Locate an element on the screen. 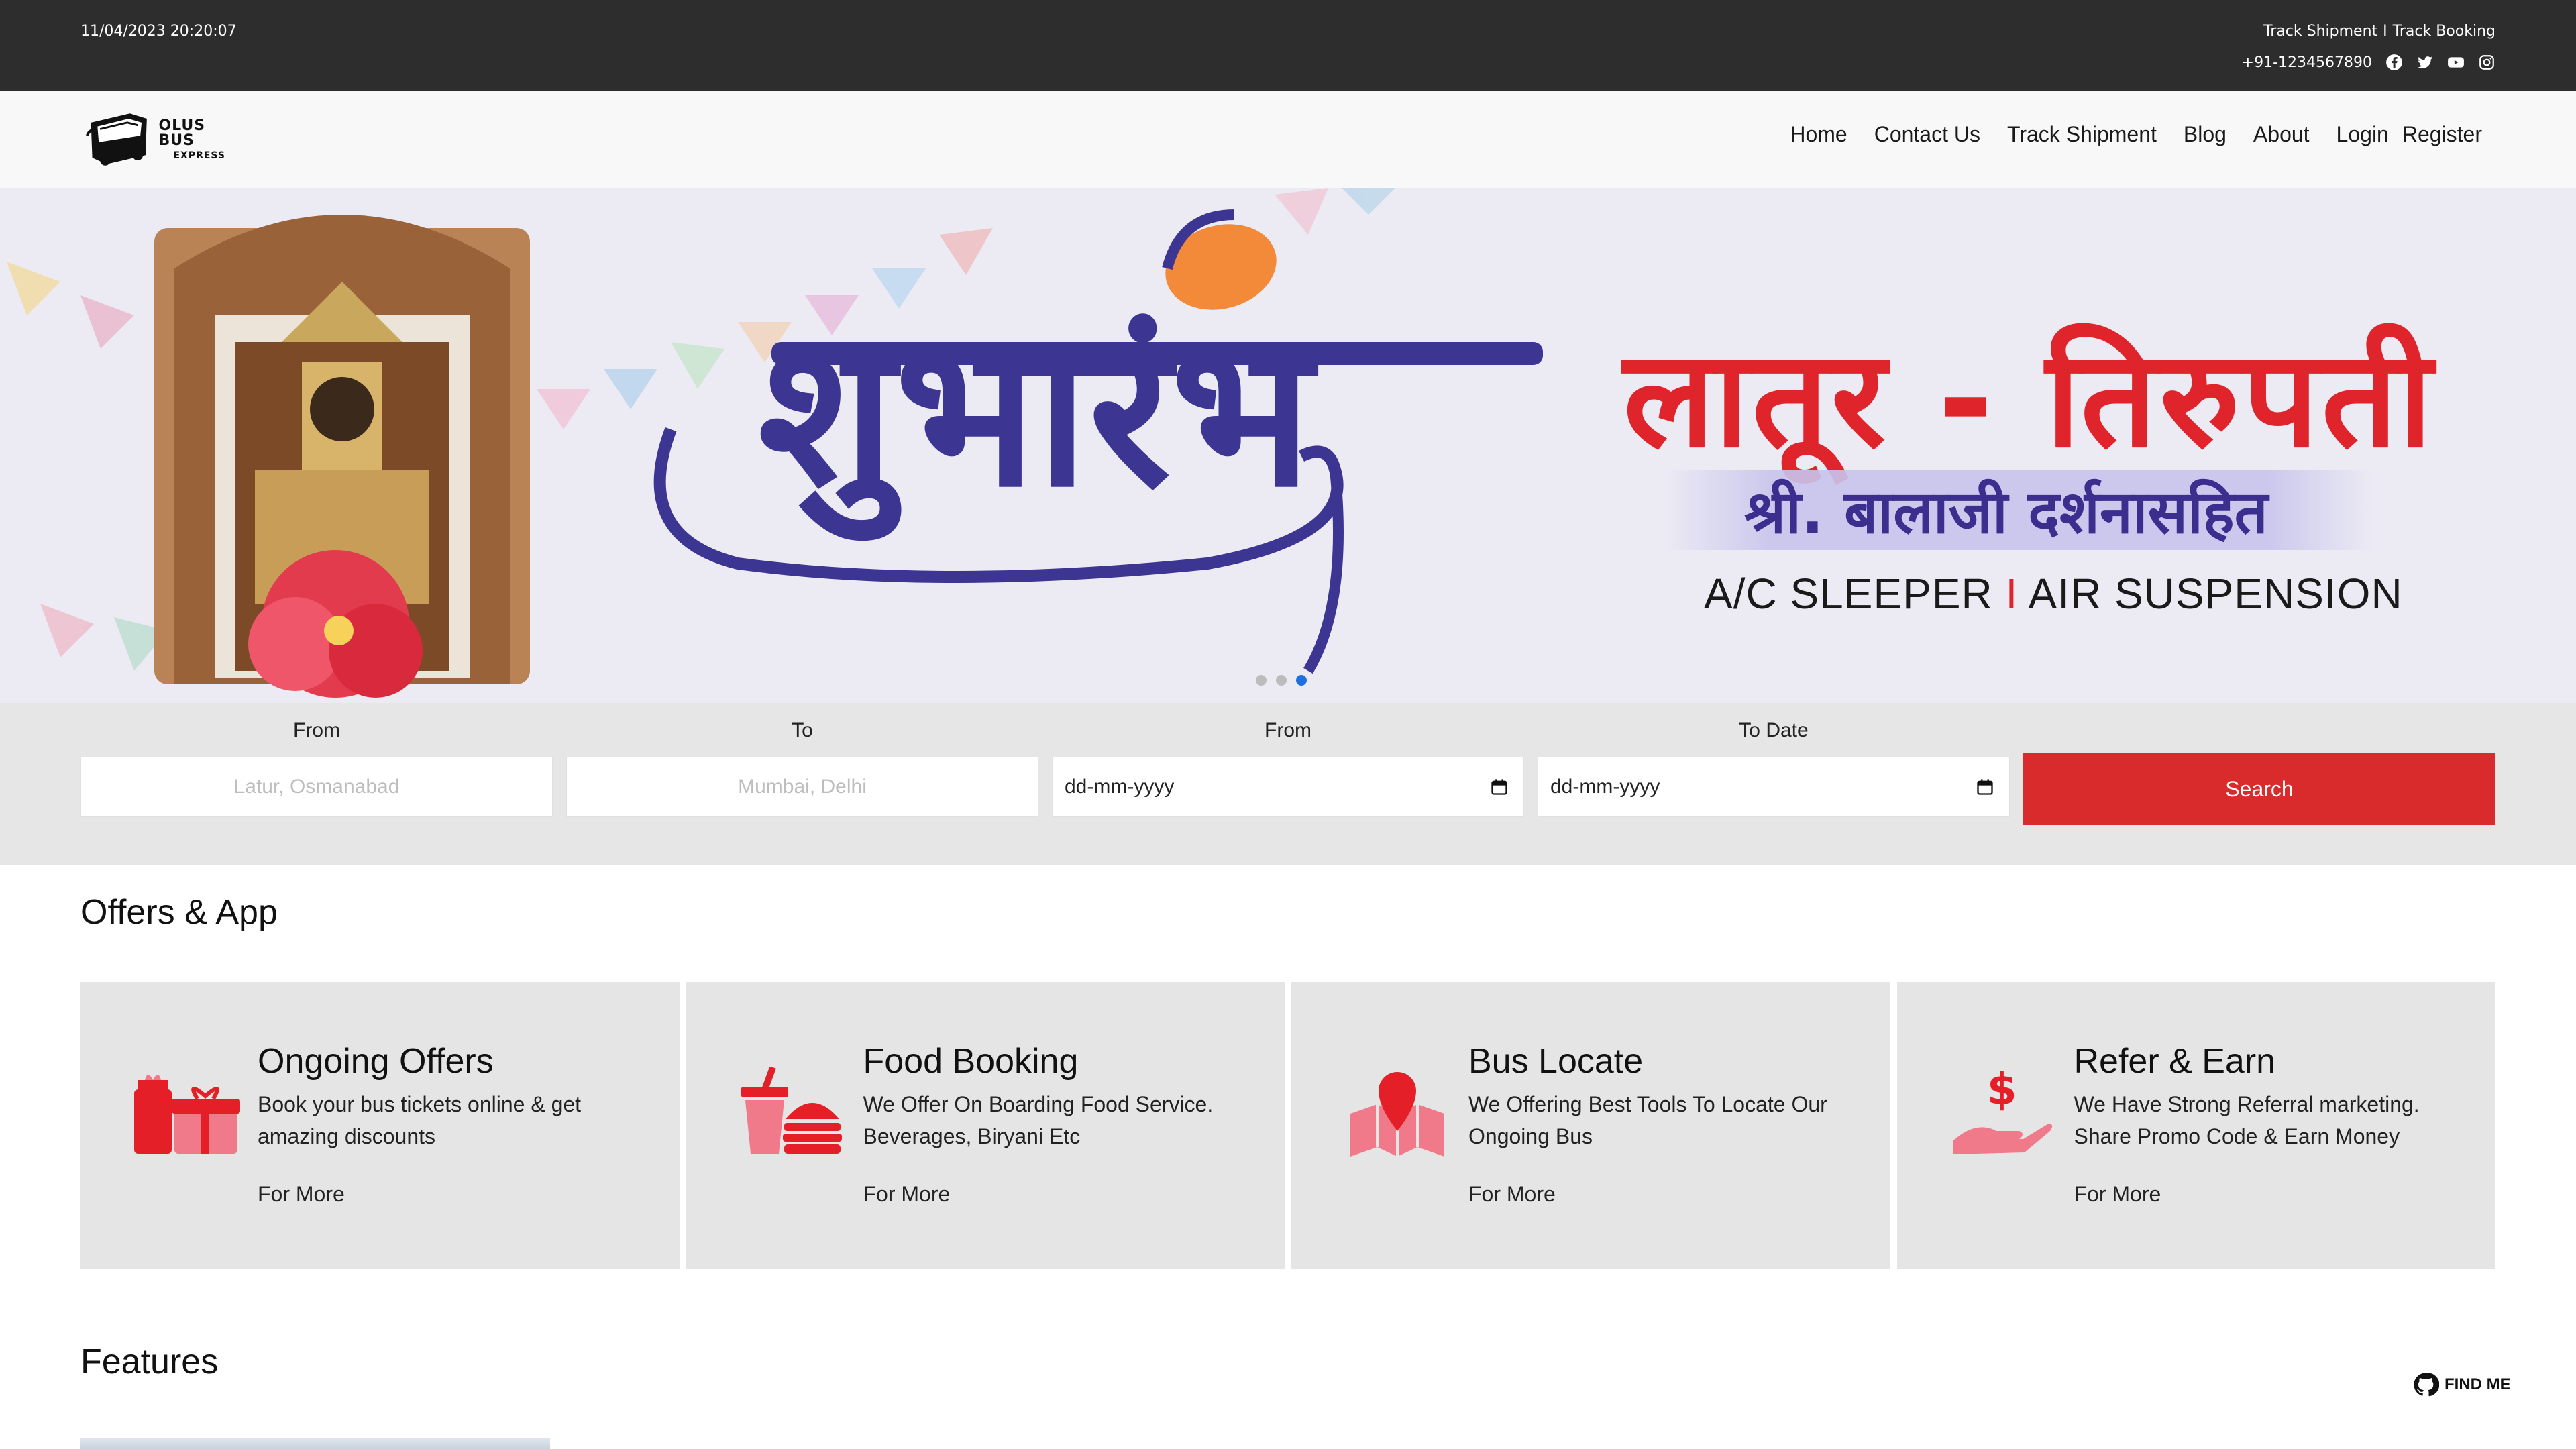  top-link-track-booking: Track Booking is located at coordinates (2444, 31).